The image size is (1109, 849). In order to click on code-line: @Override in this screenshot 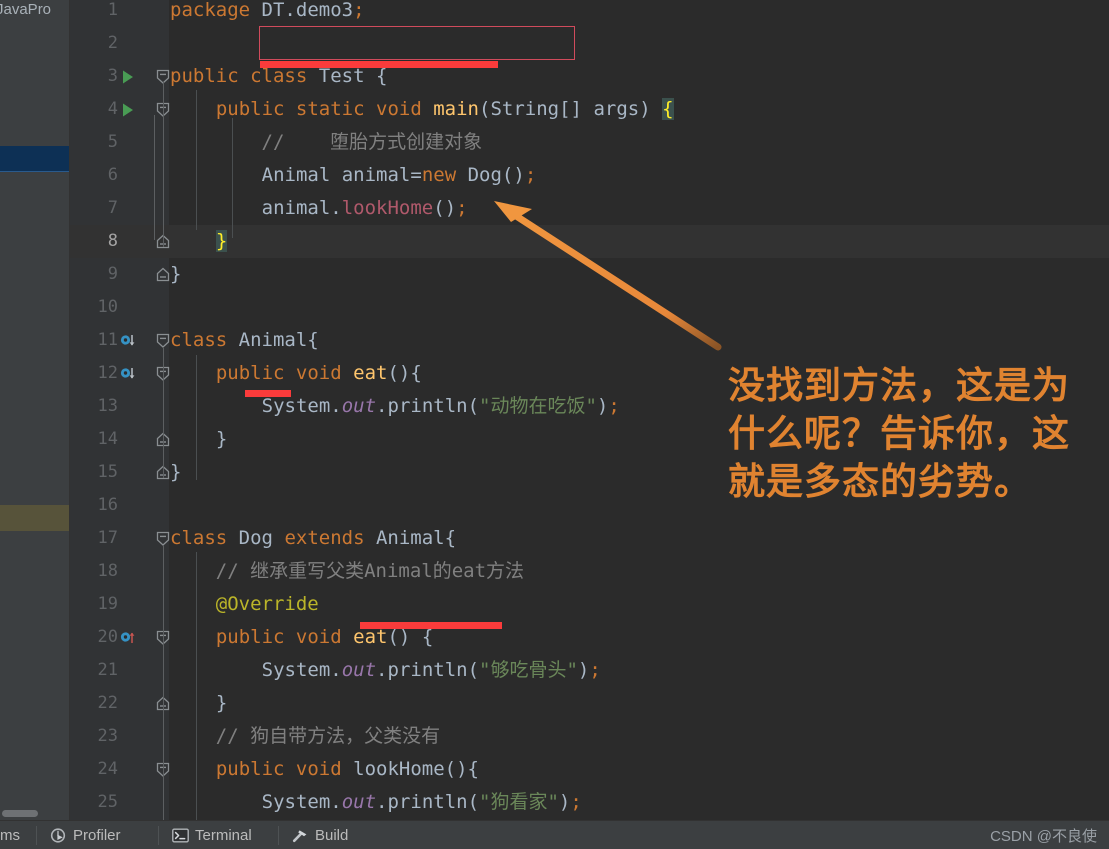, I will do `click(244, 604)`.